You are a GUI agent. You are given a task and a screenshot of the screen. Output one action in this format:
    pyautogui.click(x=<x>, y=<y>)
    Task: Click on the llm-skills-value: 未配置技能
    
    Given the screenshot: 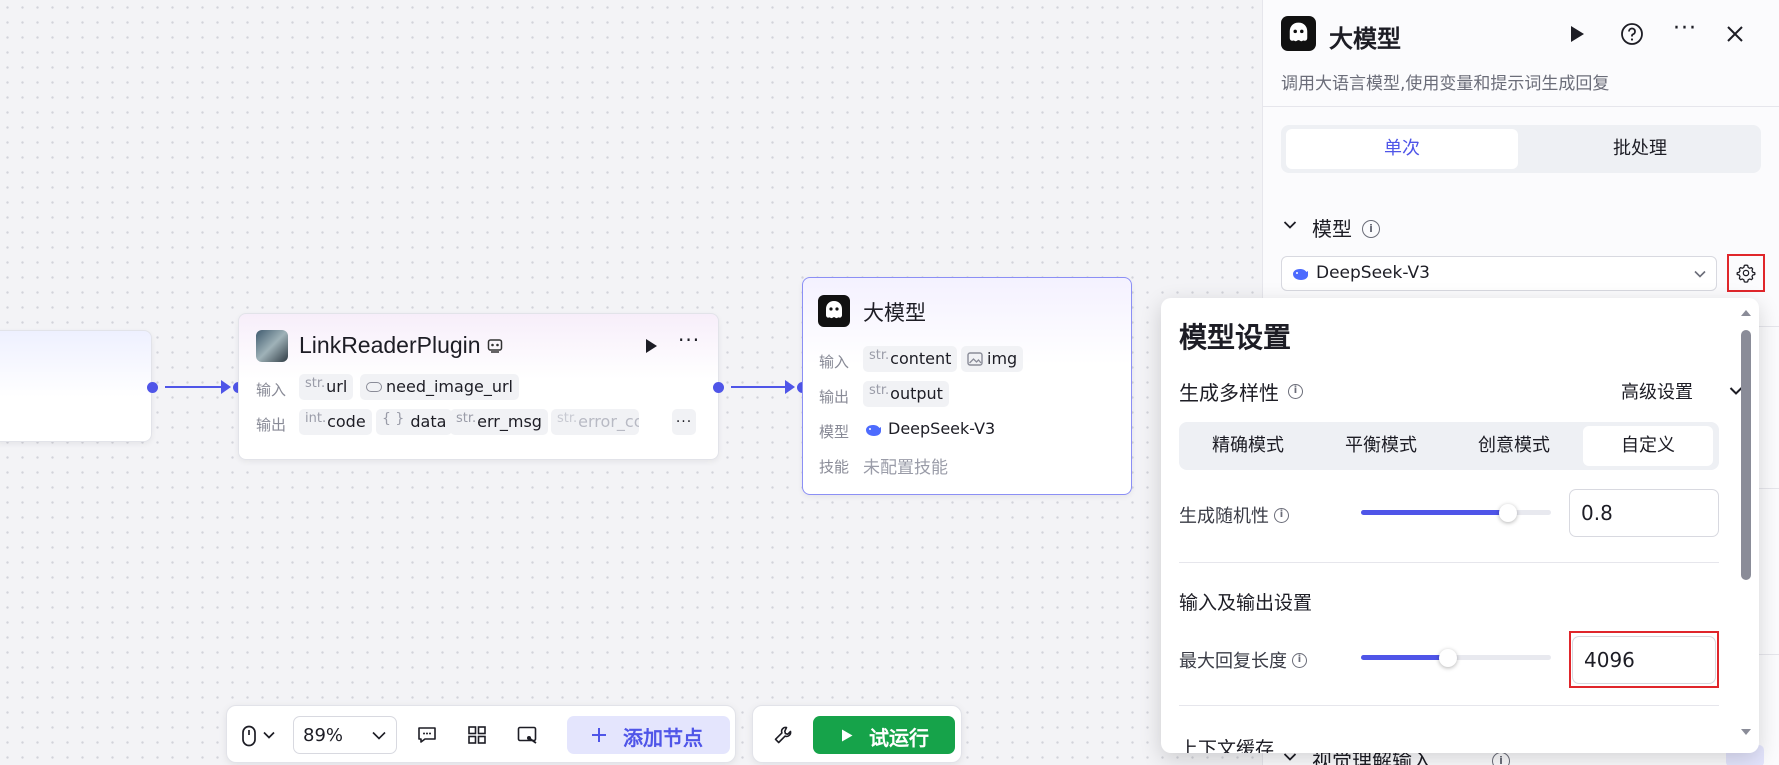 What is the action you would take?
    pyautogui.click(x=905, y=468)
    